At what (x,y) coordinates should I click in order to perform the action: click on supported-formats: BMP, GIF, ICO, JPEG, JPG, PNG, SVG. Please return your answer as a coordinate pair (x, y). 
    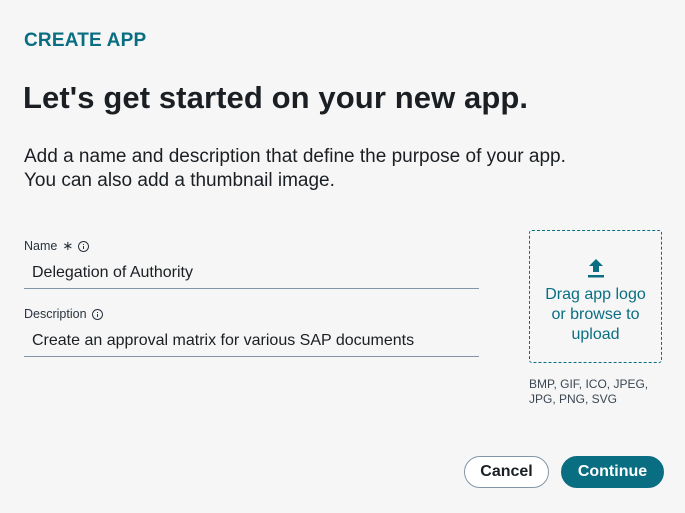
    Looking at the image, I should click on (596, 392).